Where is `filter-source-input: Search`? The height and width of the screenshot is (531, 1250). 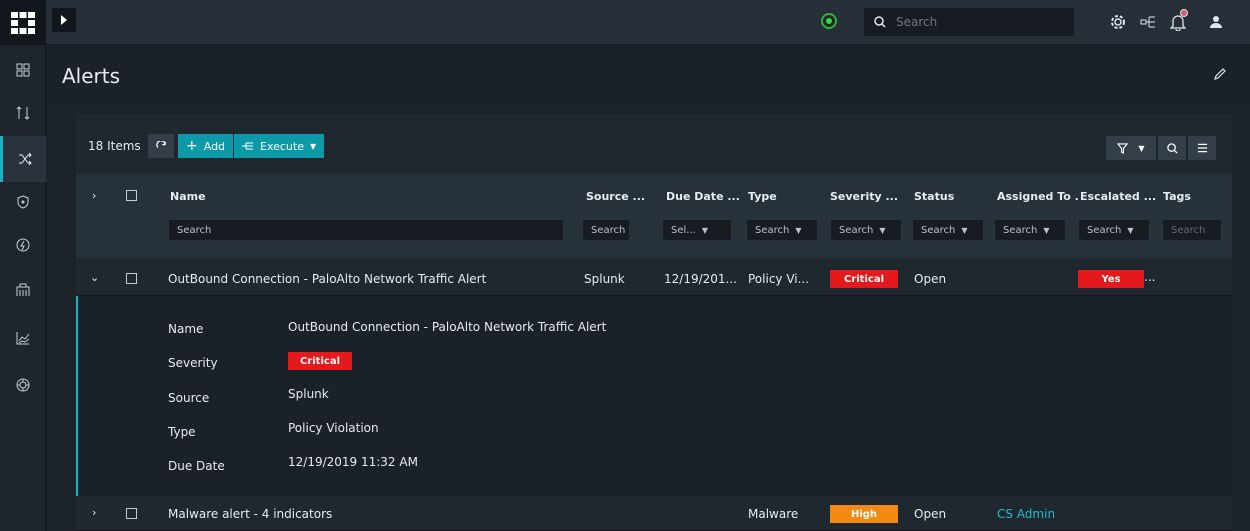
filter-source-input: Search is located at coordinates (606, 230).